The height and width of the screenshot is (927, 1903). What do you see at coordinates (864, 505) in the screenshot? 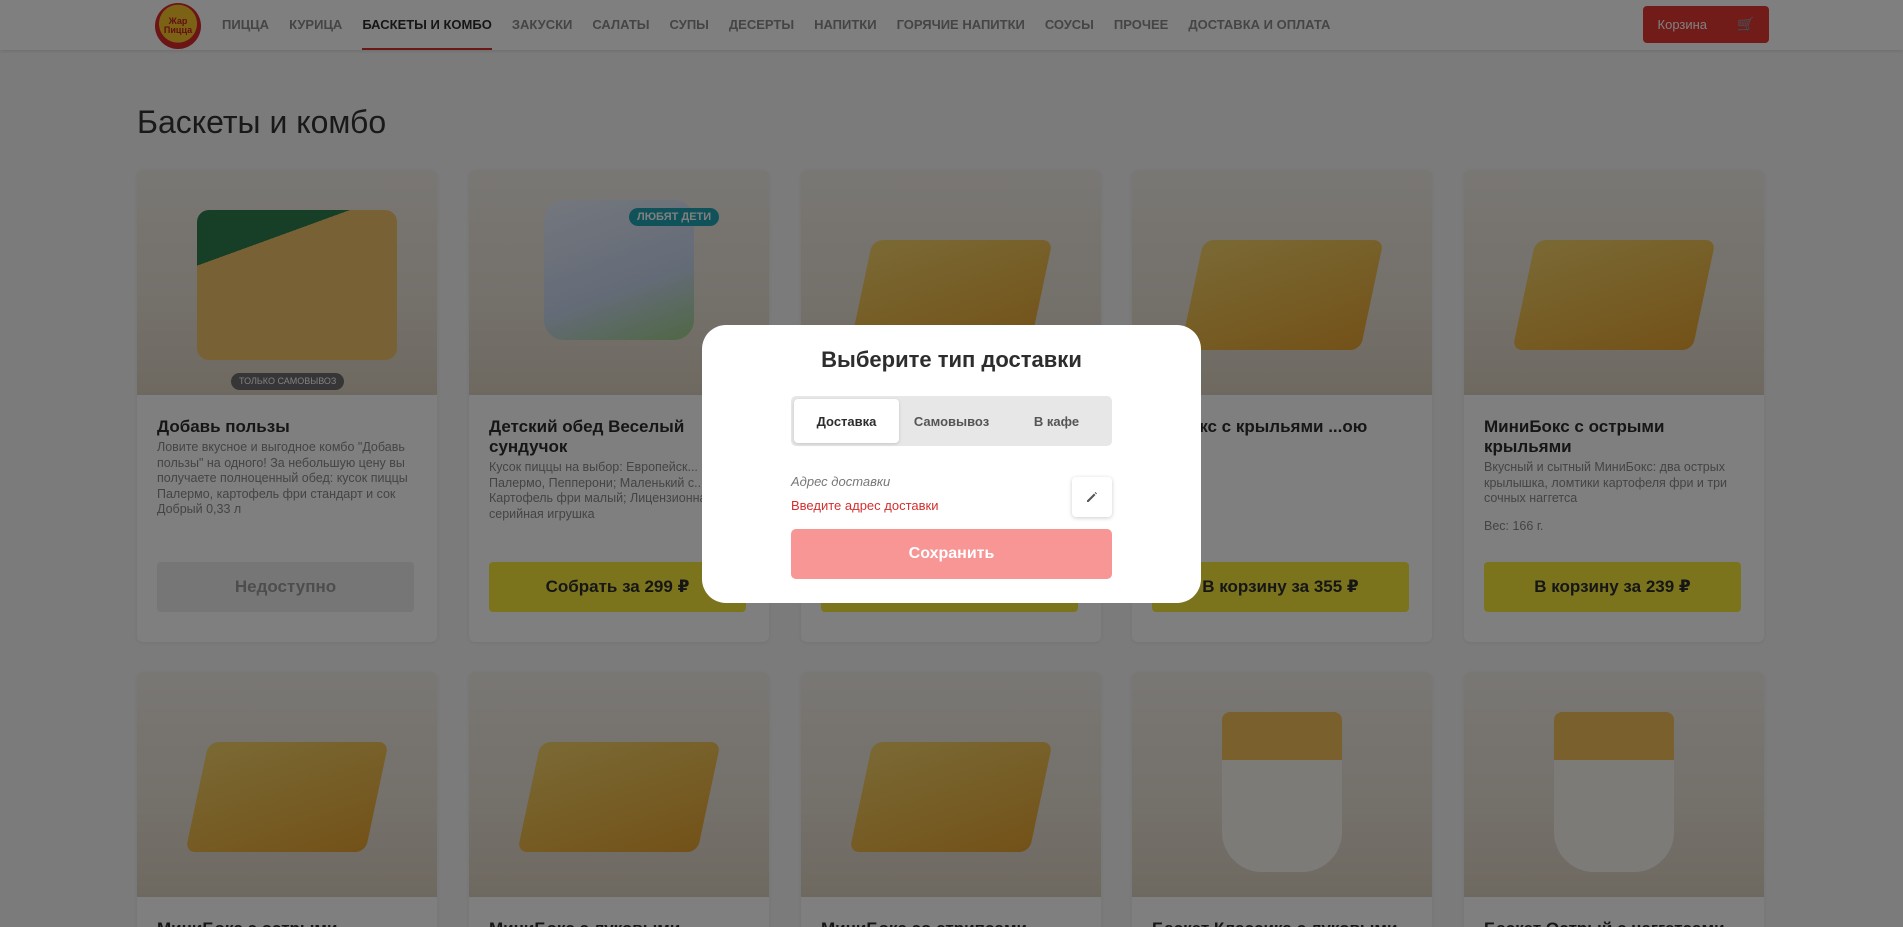
I see `address-error: Введите адрес доставки` at bounding box center [864, 505].